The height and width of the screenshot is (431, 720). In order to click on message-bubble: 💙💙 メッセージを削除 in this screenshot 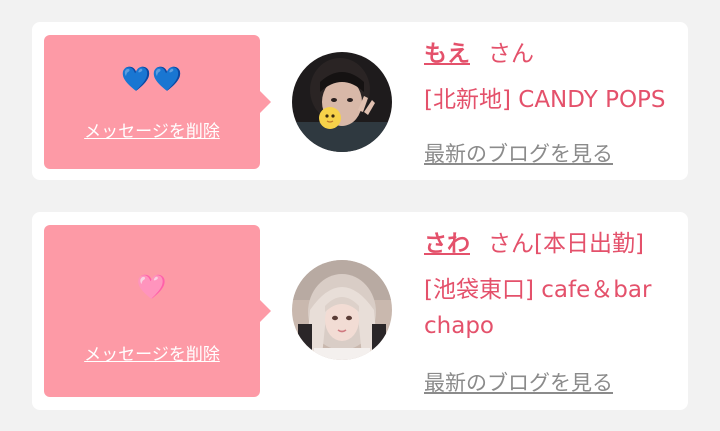, I will do `click(157, 102)`.